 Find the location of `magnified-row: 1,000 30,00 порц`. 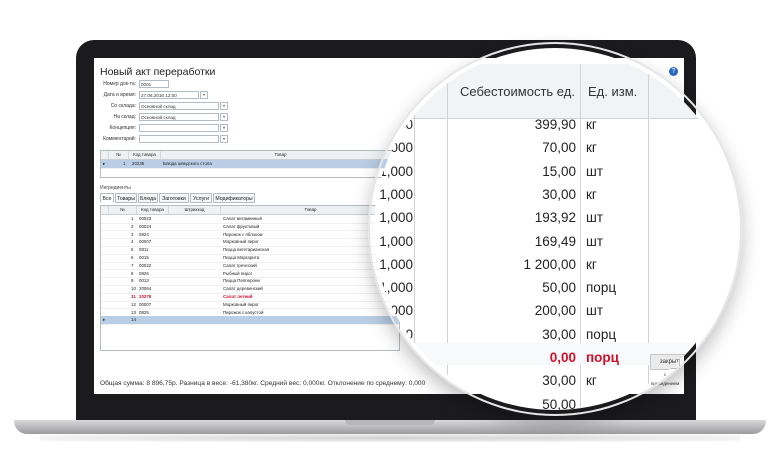

magnified-row: 1,000 30,00 порц is located at coordinates (555, 338).